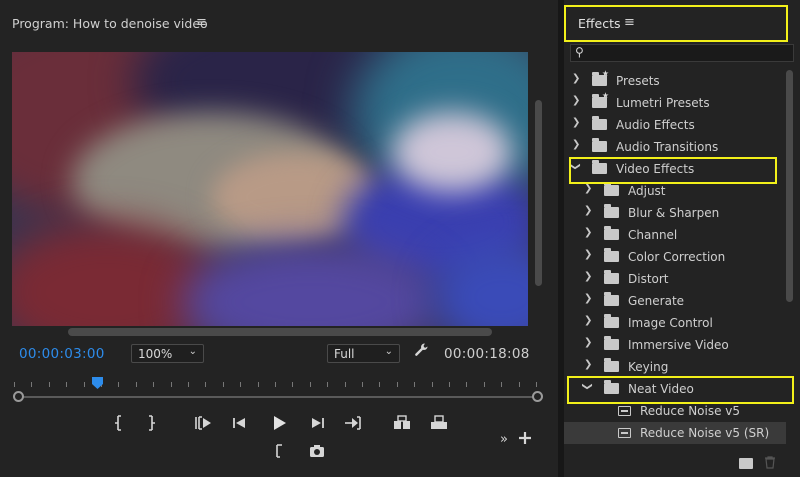 Image resolution: width=800 pixels, height=477 pixels. I want to click on tree-item-immersive-video: ❯ Immersive Video, so click(675, 345).